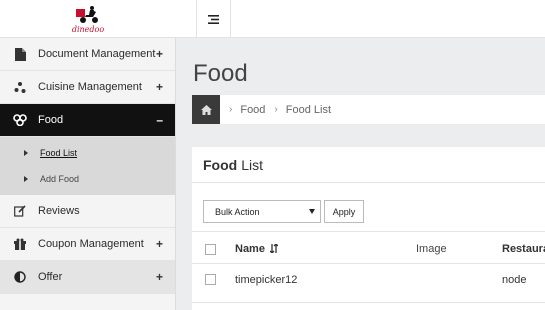 The height and width of the screenshot is (310, 545). I want to click on edit-icon, so click(20, 211).